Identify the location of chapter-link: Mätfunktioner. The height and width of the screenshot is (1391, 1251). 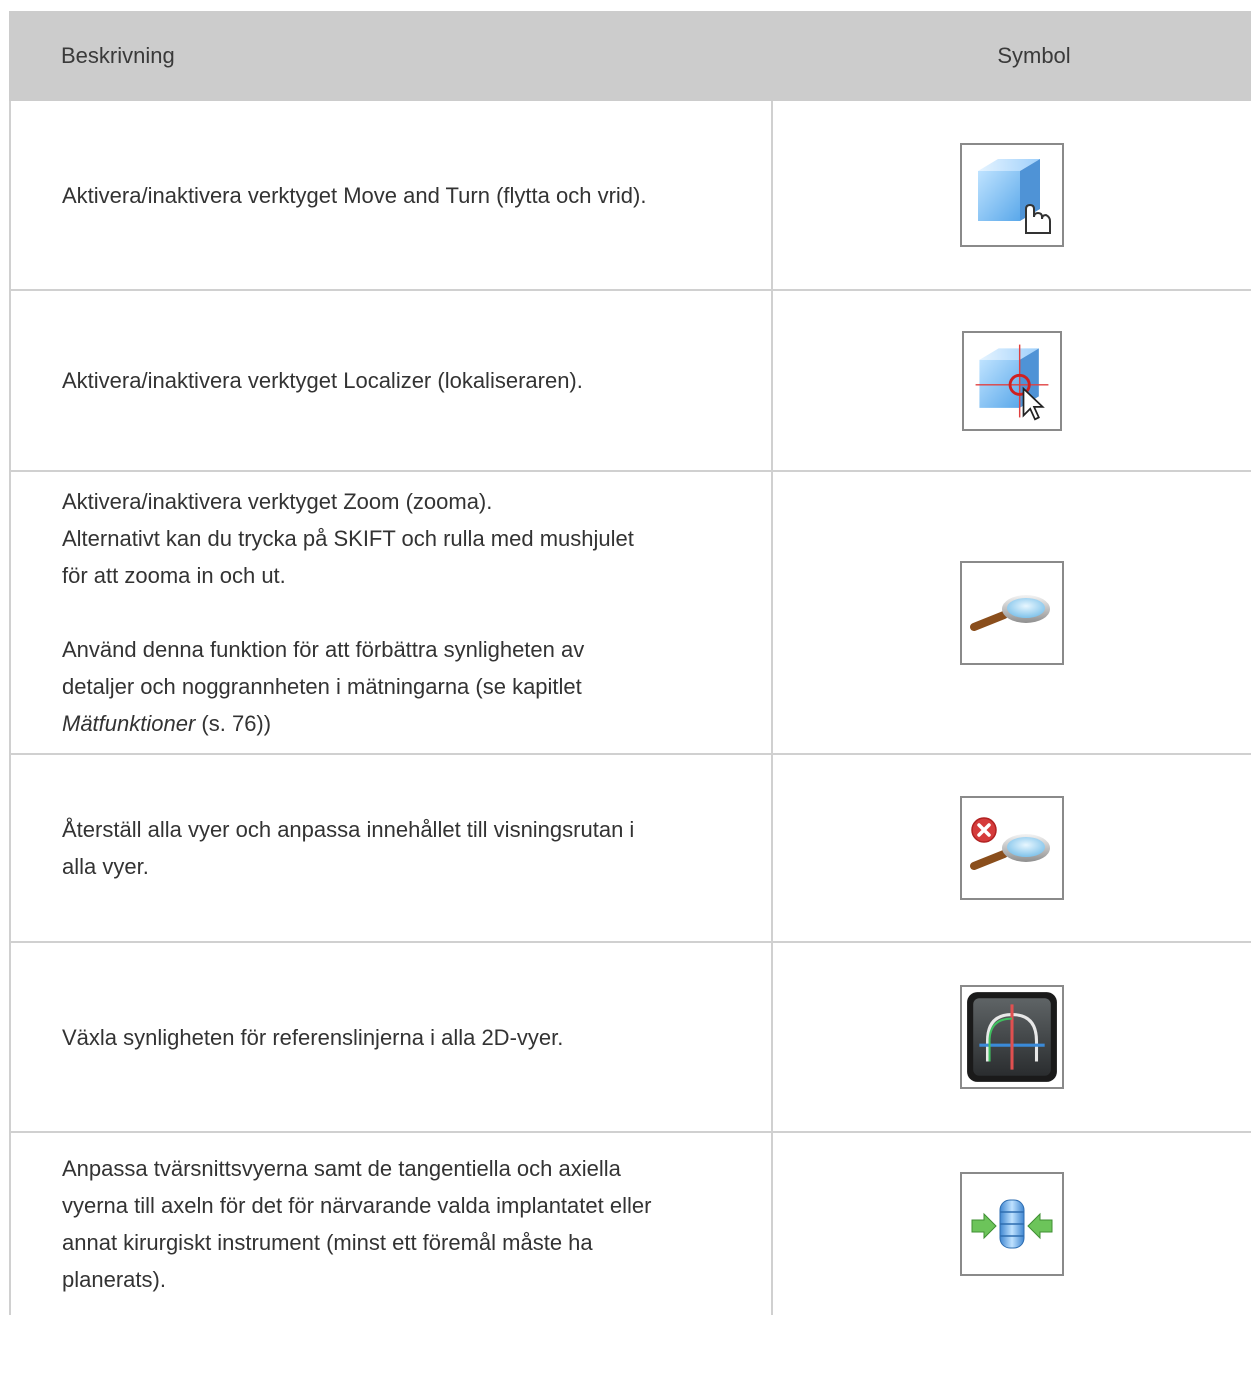
(128, 723).